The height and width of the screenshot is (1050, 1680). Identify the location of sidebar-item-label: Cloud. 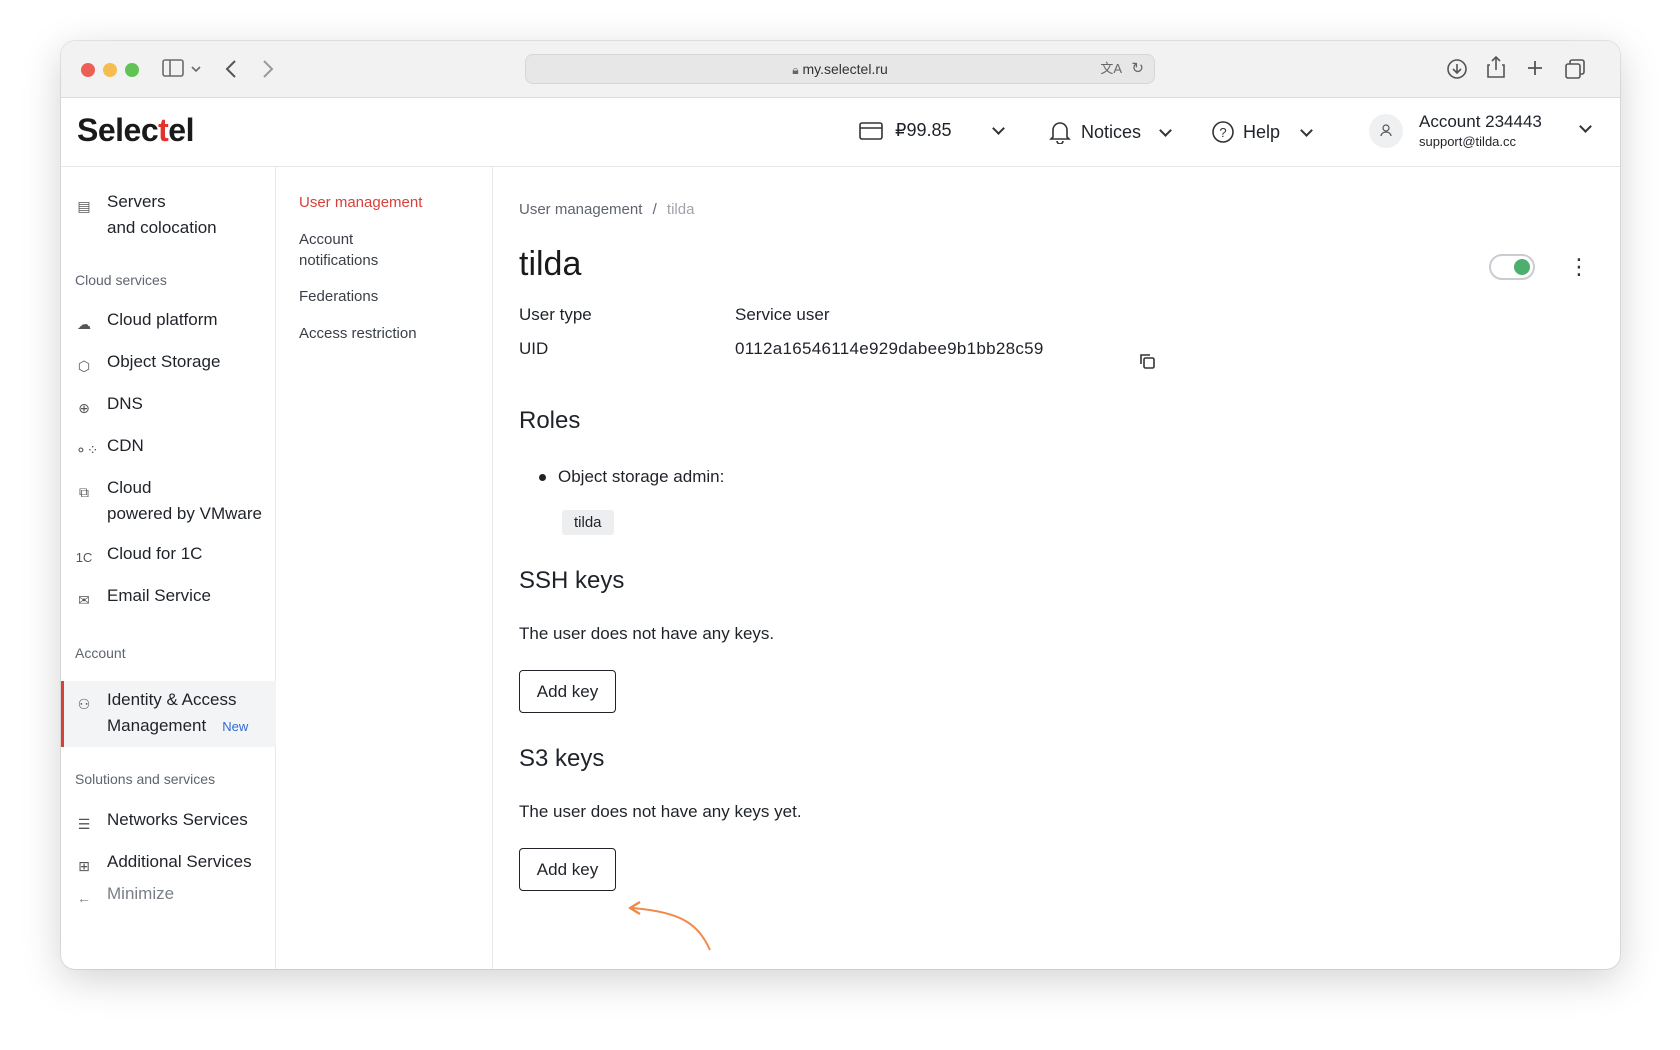
(129, 487).